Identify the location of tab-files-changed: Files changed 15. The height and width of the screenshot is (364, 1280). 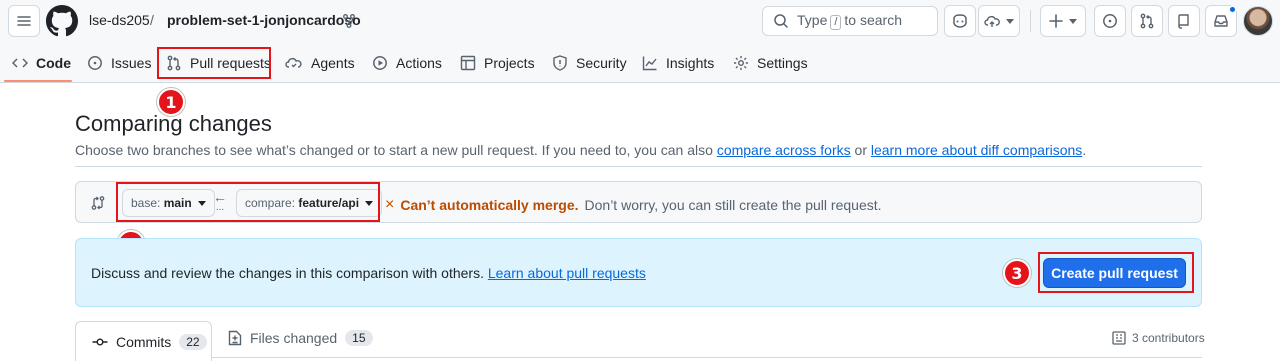
(300, 338).